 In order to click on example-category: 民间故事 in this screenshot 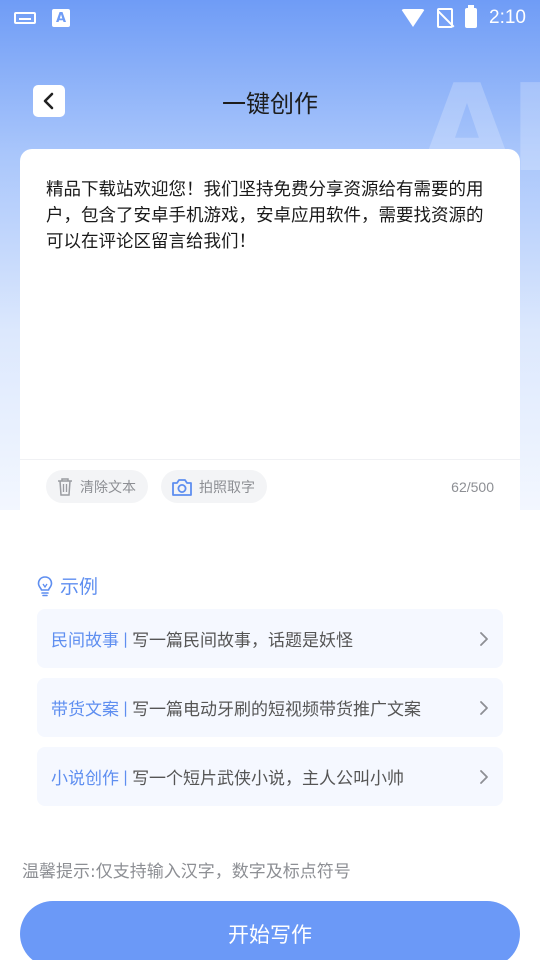, I will do `click(85, 641)`.